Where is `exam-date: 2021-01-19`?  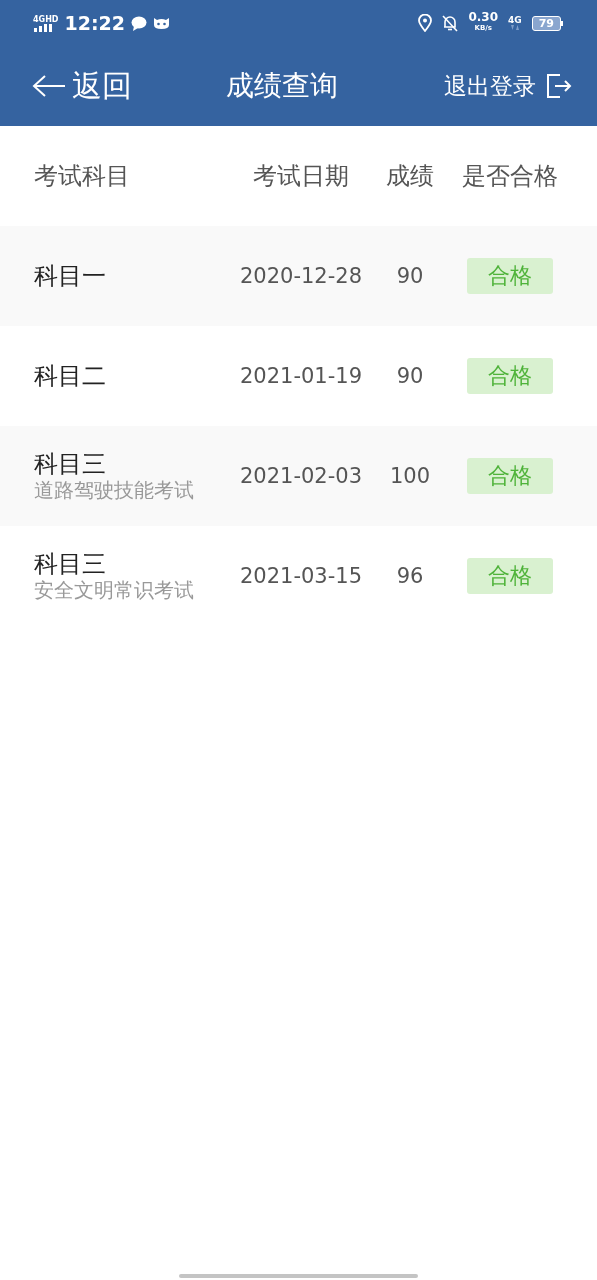
exam-date: 2021-01-19 is located at coordinates (300, 376).